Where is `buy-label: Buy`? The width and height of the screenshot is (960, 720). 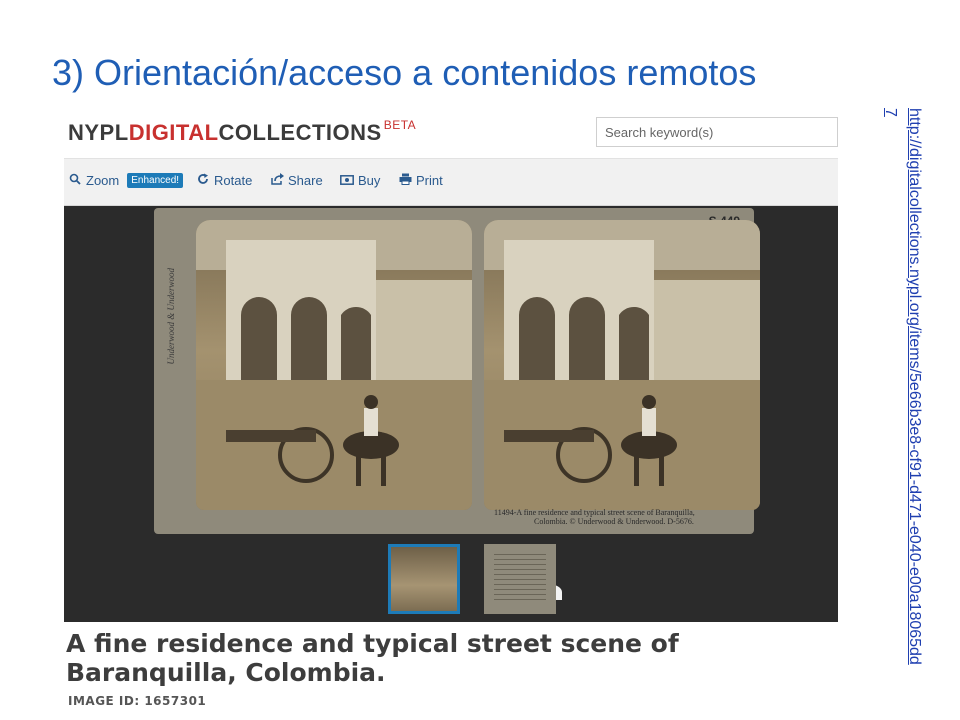 buy-label: Buy is located at coordinates (369, 180).